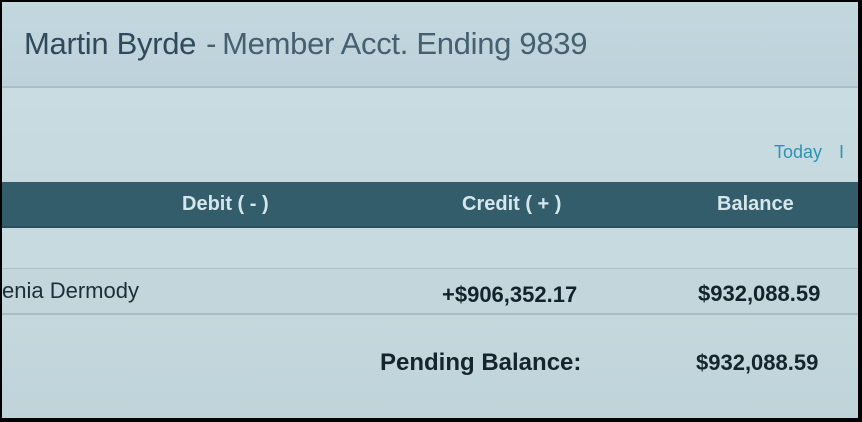 The height and width of the screenshot is (422, 862). Describe the element at coordinates (755, 204) in the screenshot. I see `column-header-balance: Balance` at that location.